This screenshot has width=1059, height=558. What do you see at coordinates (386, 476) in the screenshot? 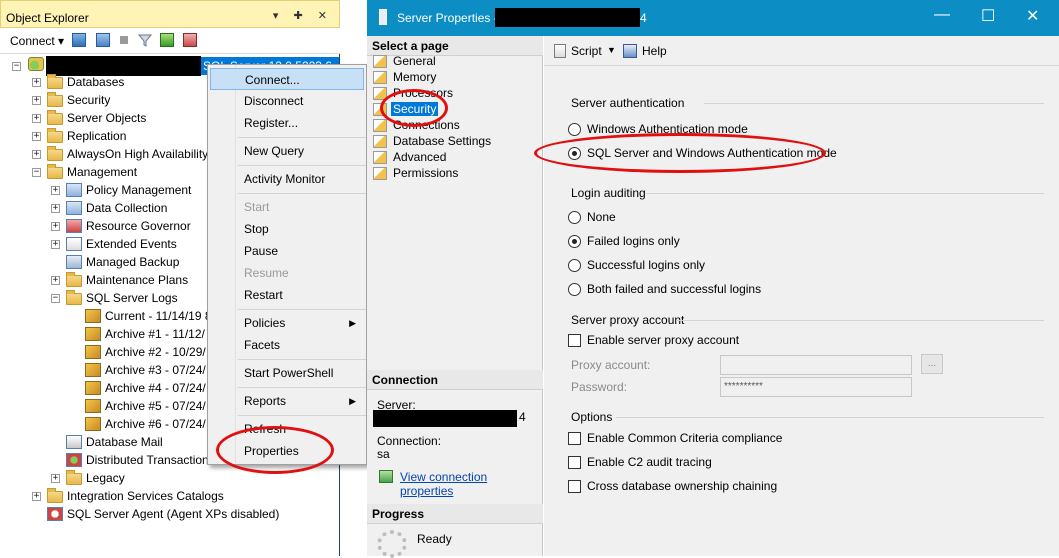
I see `connection-properties-icon` at bounding box center [386, 476].